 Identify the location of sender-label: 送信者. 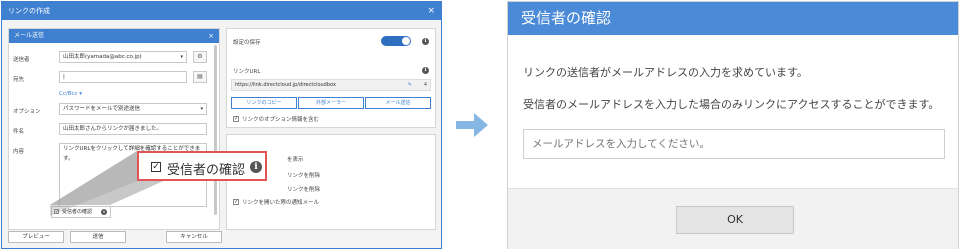
(21, 60).